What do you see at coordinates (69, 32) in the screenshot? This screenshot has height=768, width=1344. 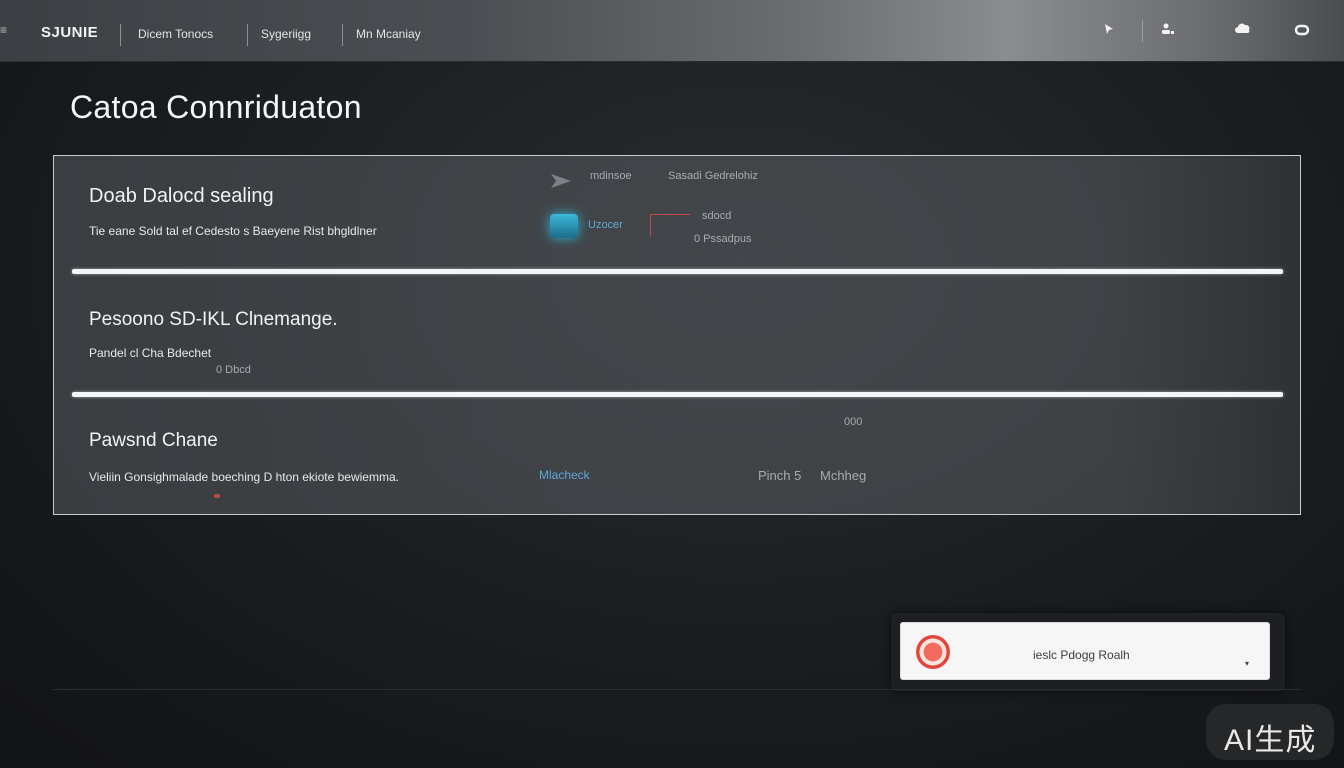 I see `brand-logo: SJUNIE` at bounding box center [69, 32].